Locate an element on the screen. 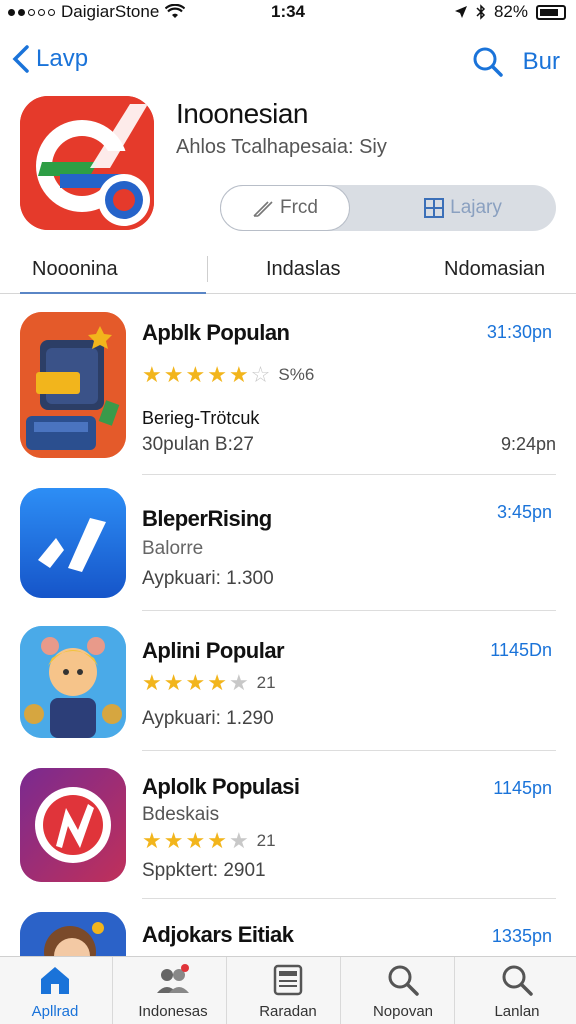 This screenshot has height=1024, width=576. app-icon-character is located at coordinates (73, 682).